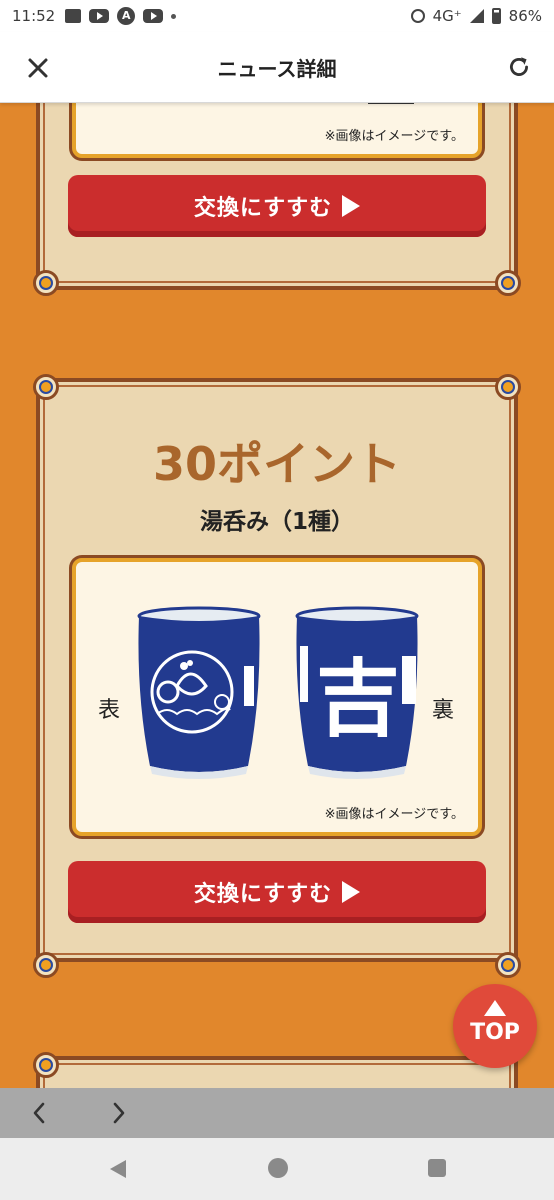 The width and height of the screenshot is (554, 1200). What do you see at coordinates (73, 16) in the screenshot?
I see `mail-icon` at bounding box center [73, 16].